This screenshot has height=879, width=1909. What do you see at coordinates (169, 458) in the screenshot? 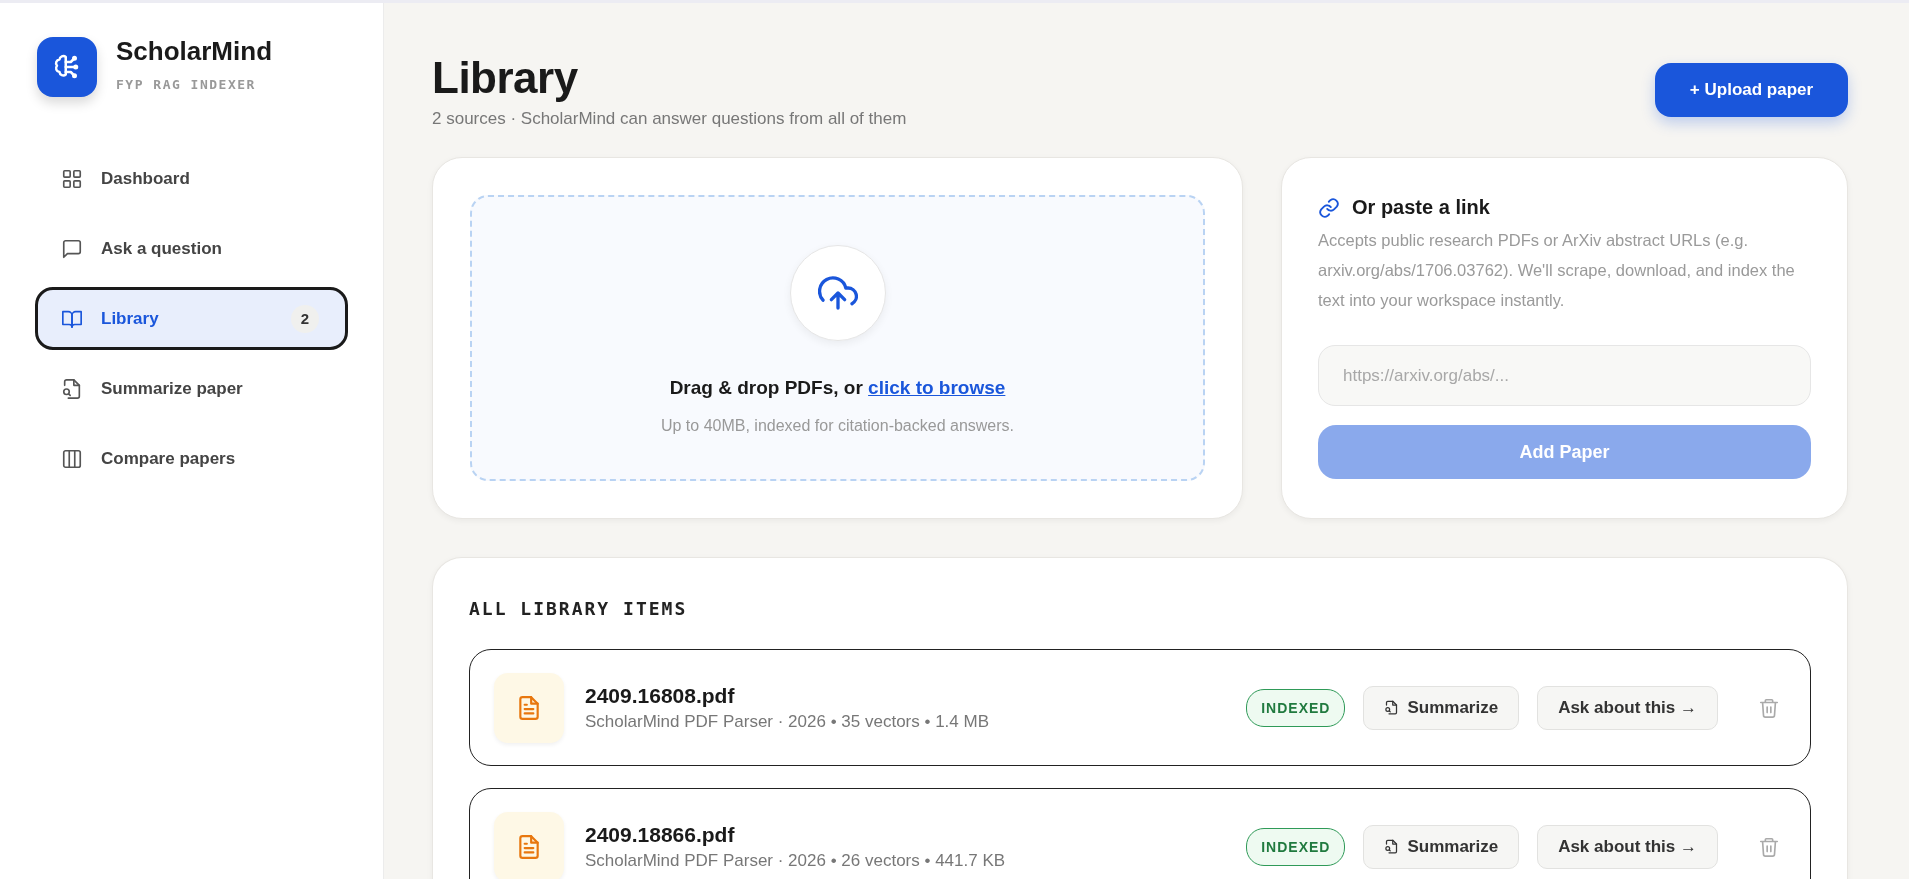
I see `nav-label: Compare papers` at bounding box center [169, 458].